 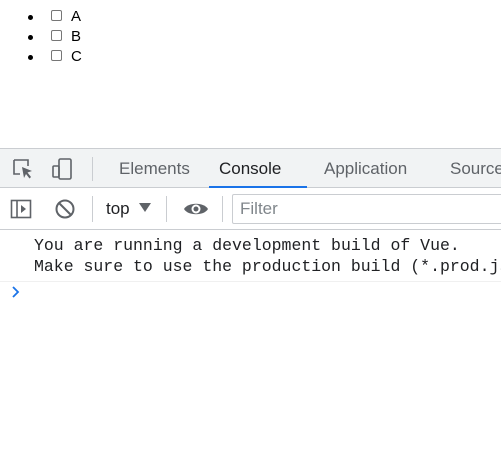 What do you see at coordinates (258, 168) in the screenshot?
I see `tab-console: Console` at bounding box center [258, 168].